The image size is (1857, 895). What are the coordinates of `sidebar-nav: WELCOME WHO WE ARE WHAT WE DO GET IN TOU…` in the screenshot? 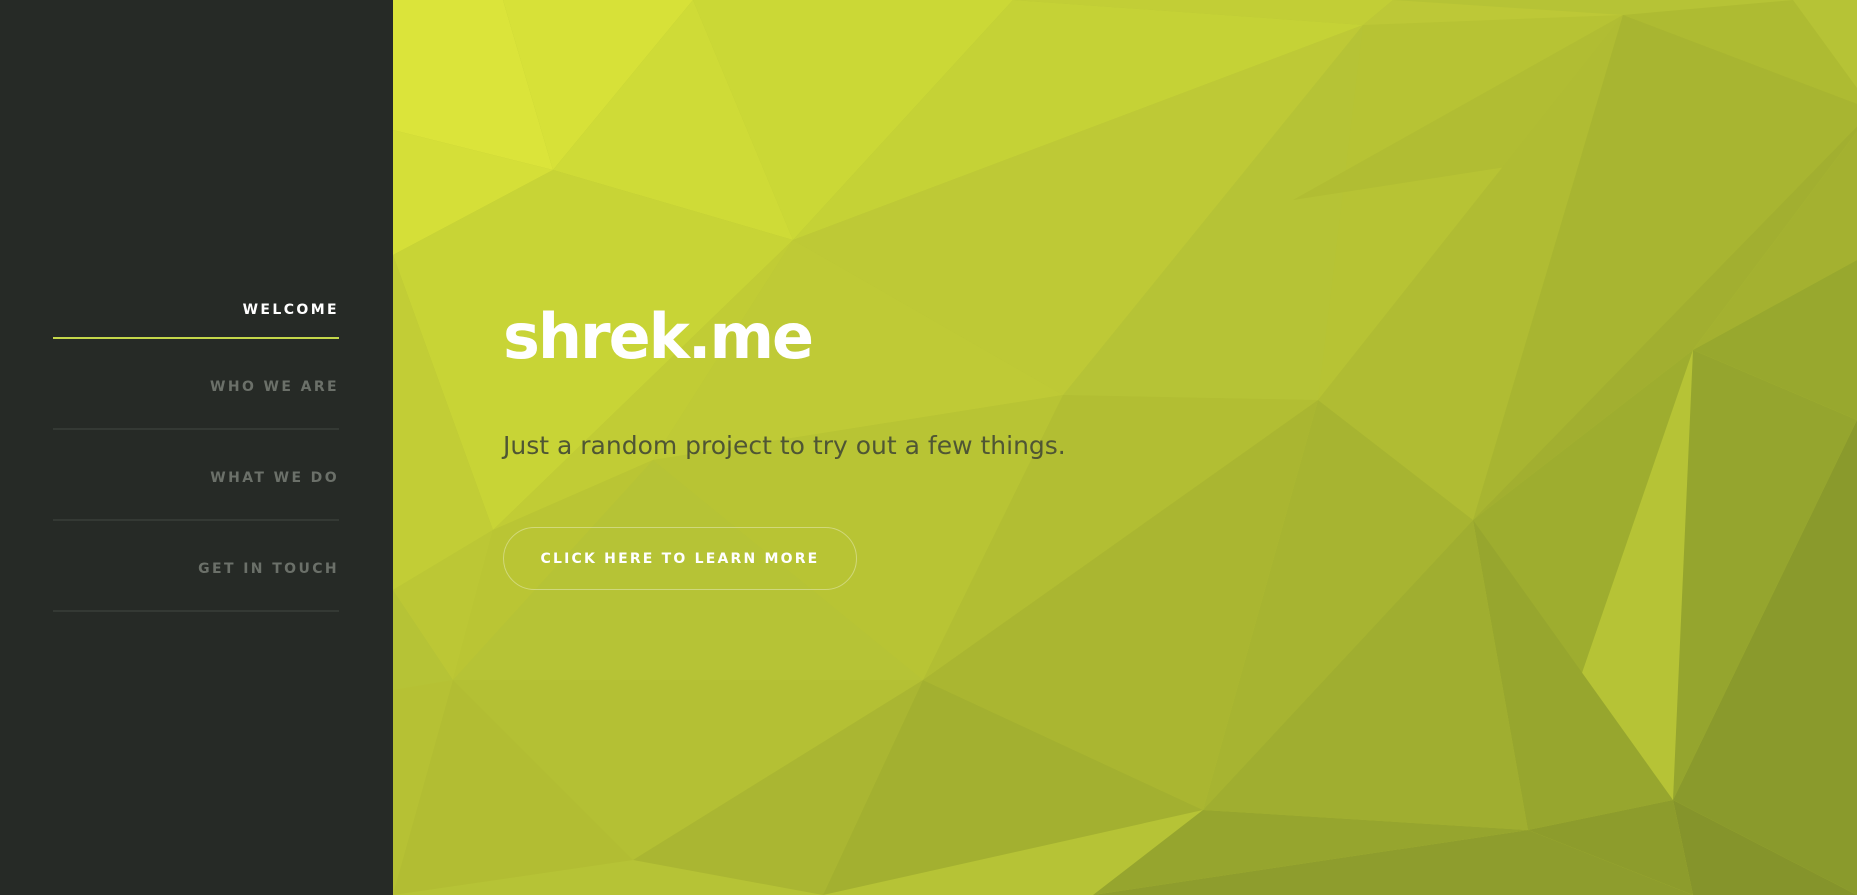 It's located at (196, 452).